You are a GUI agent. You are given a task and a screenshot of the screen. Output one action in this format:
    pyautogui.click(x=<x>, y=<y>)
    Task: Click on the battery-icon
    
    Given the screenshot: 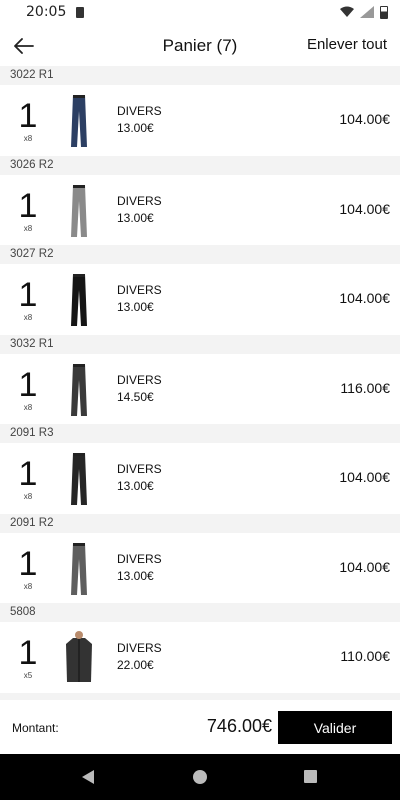 What is the action you would take?
    pyautogui.click(x=384, y=12)
    